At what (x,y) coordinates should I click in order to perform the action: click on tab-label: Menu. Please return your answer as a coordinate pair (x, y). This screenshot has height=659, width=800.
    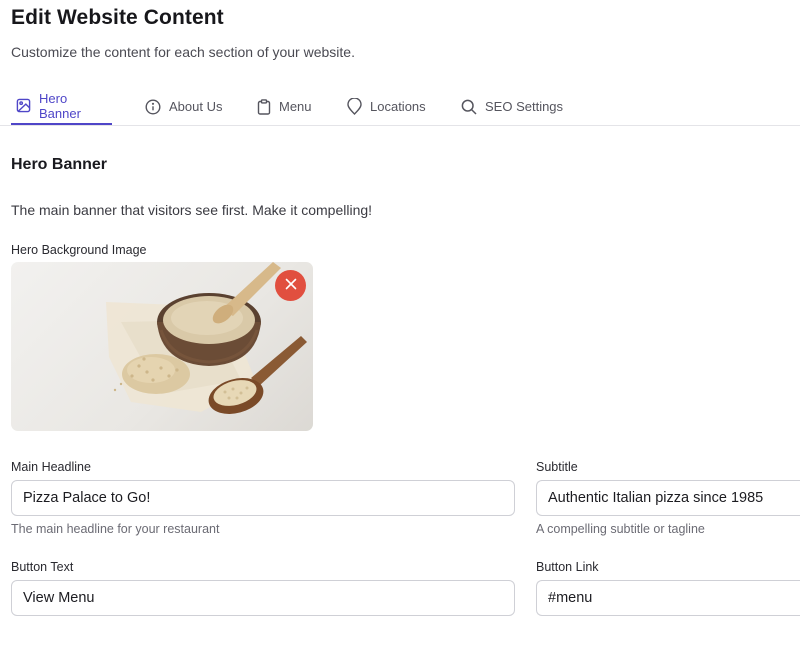
    Looking at the image, I should click on (295, 106).